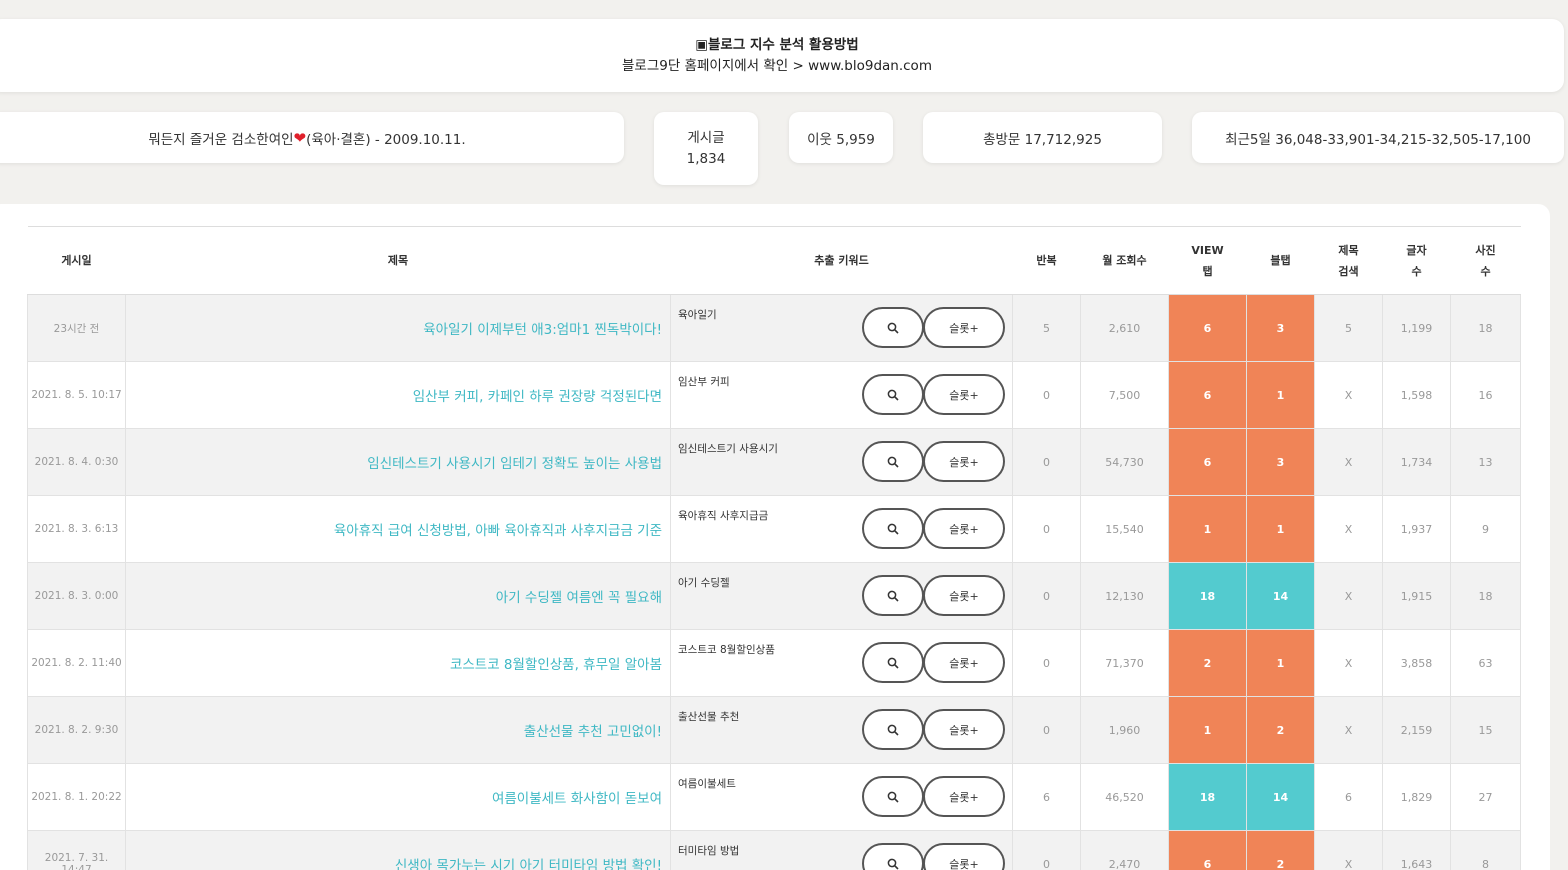 Image resolution: width=1568 pixels, height=870 pixels. I want to click on row-view-tab-rank: 18, so click(1207, 797).